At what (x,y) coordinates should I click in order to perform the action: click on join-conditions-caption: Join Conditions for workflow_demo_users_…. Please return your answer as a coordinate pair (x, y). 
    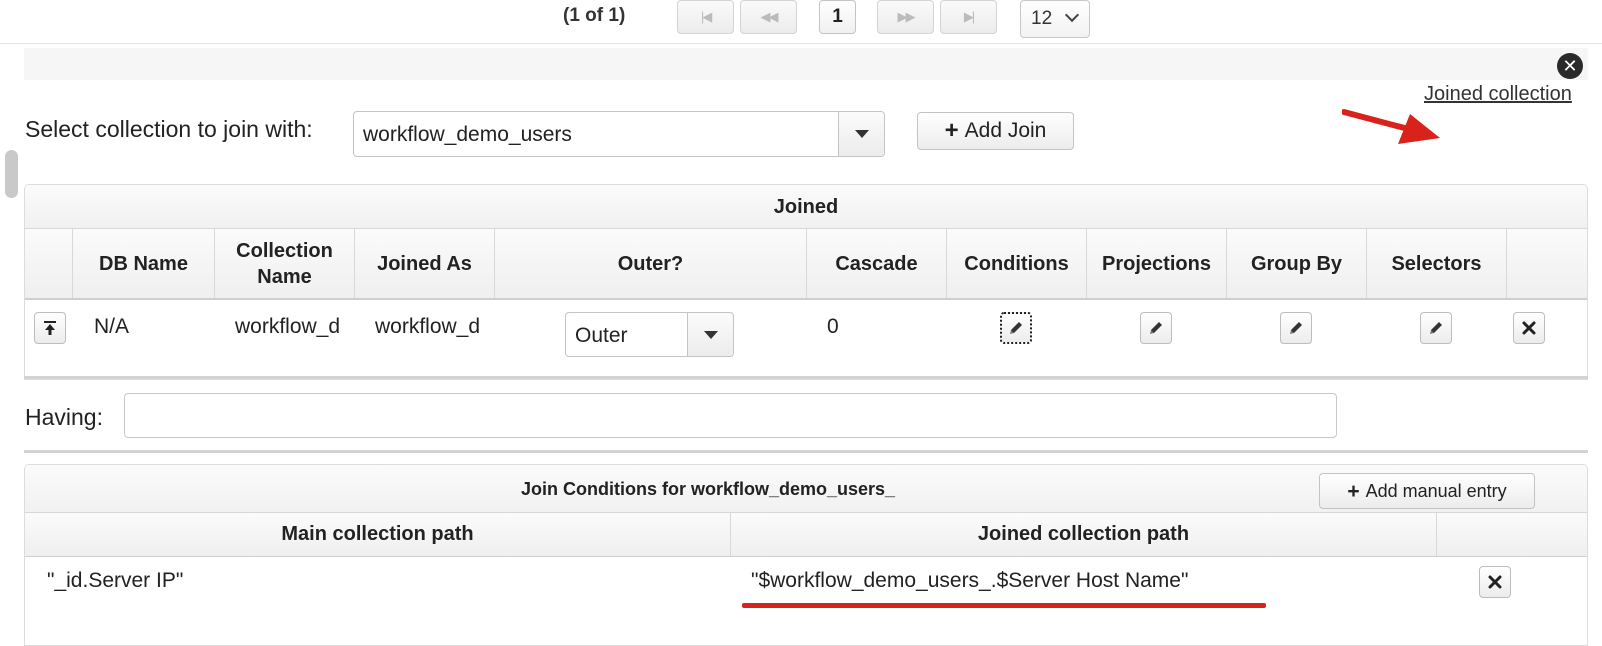
    Looking at the image, I should click on (806, 489).